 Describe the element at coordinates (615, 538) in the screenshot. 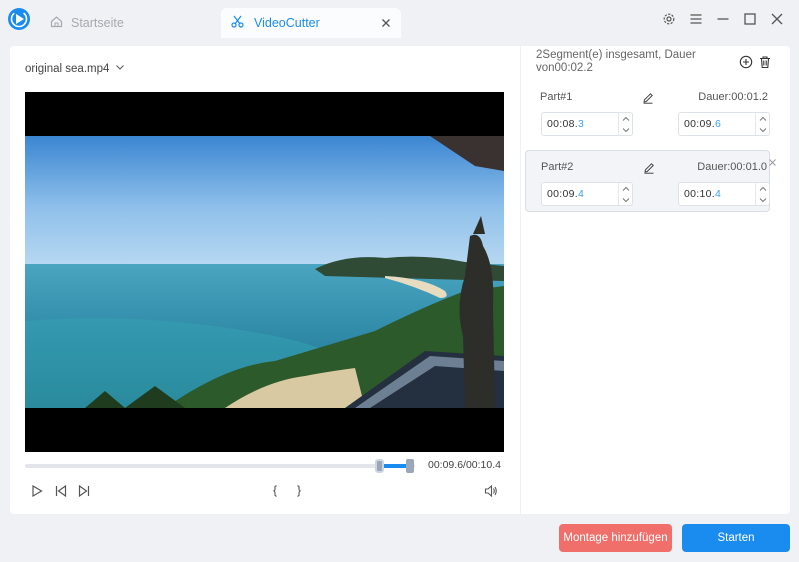

I see `add-montage-button: Montage hinzufügen` at that location.